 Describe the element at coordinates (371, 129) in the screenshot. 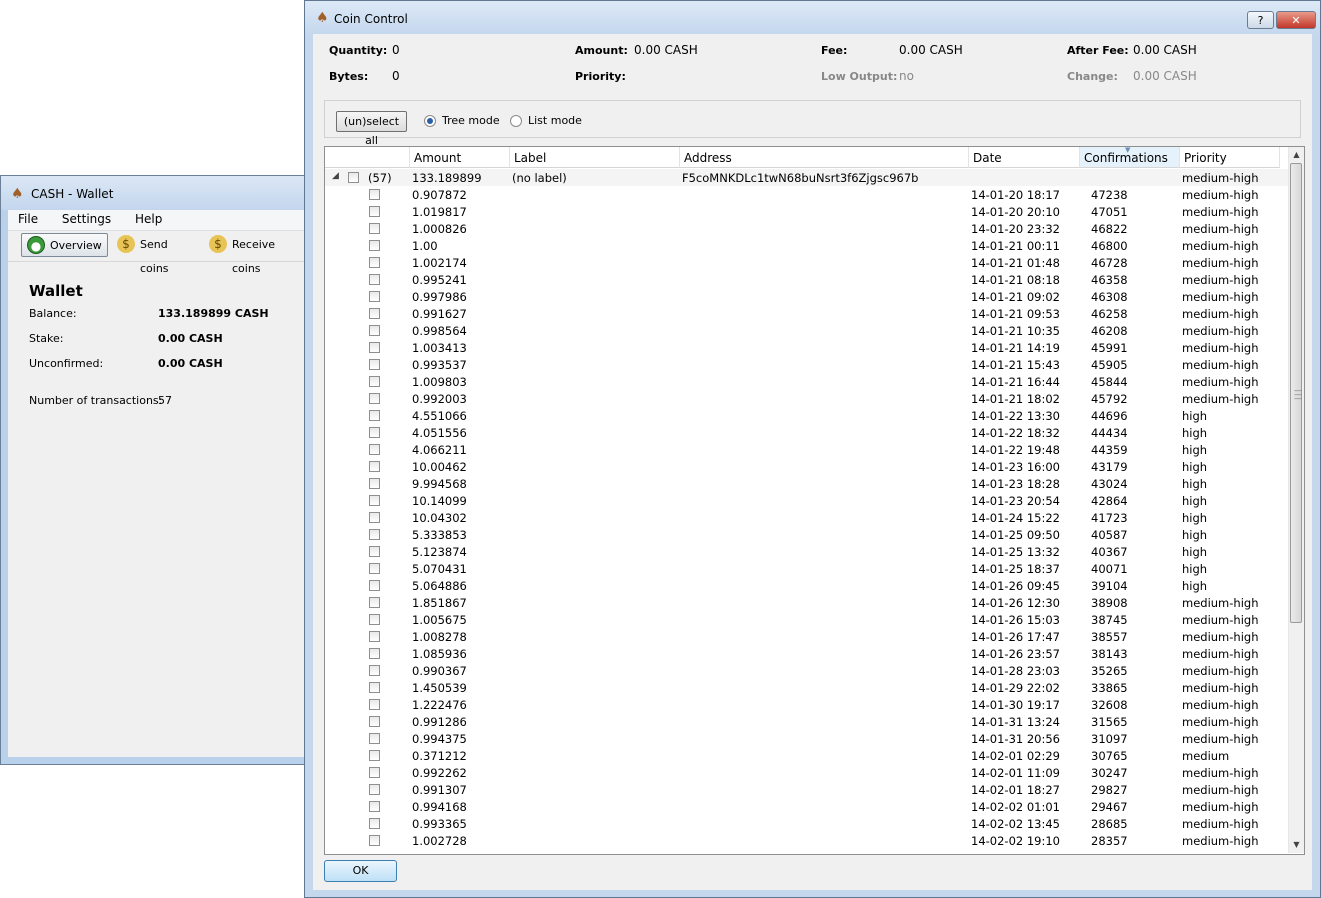

I see `unselect-all-button: (un)select all` at that location.